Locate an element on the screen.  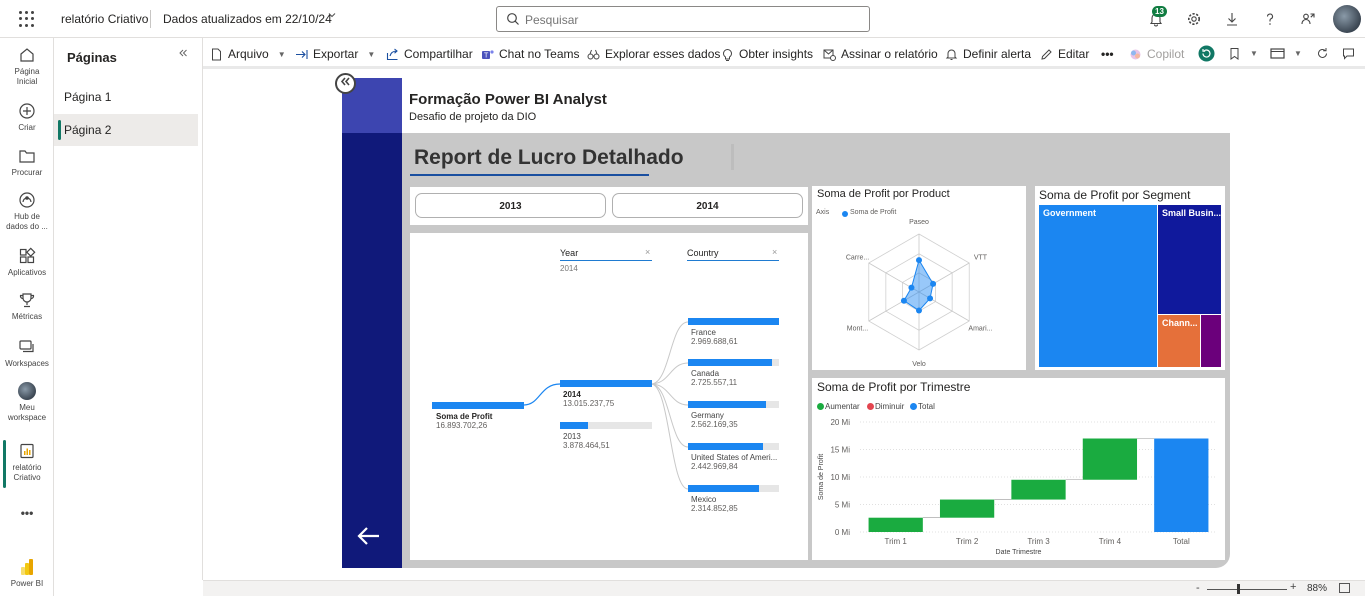
nav-label: Procurar is located at coordinates (27, 172).